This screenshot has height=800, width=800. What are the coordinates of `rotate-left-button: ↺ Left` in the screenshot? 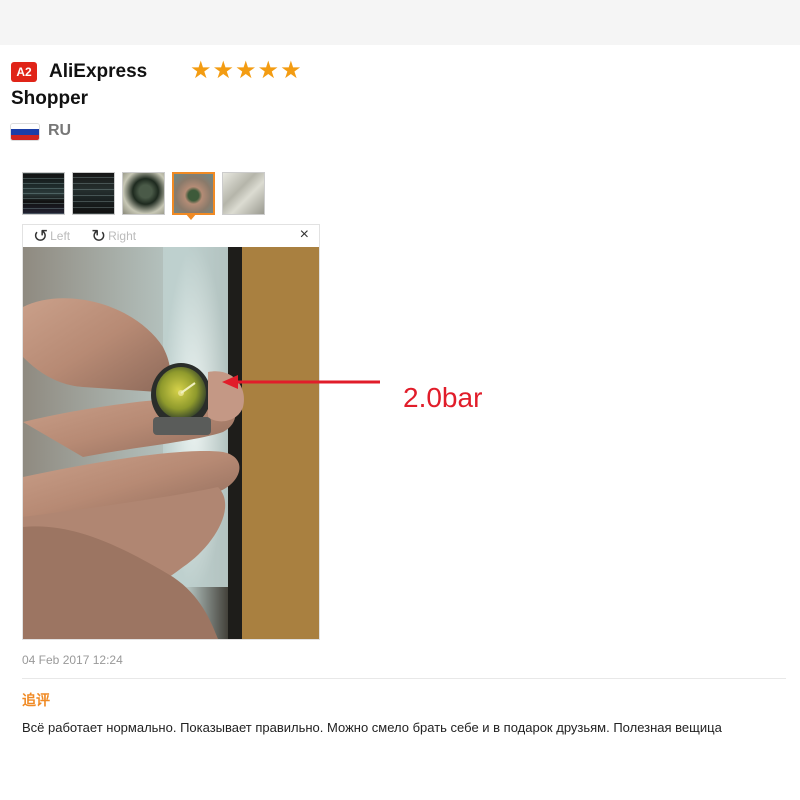 It's located at (51, 236).